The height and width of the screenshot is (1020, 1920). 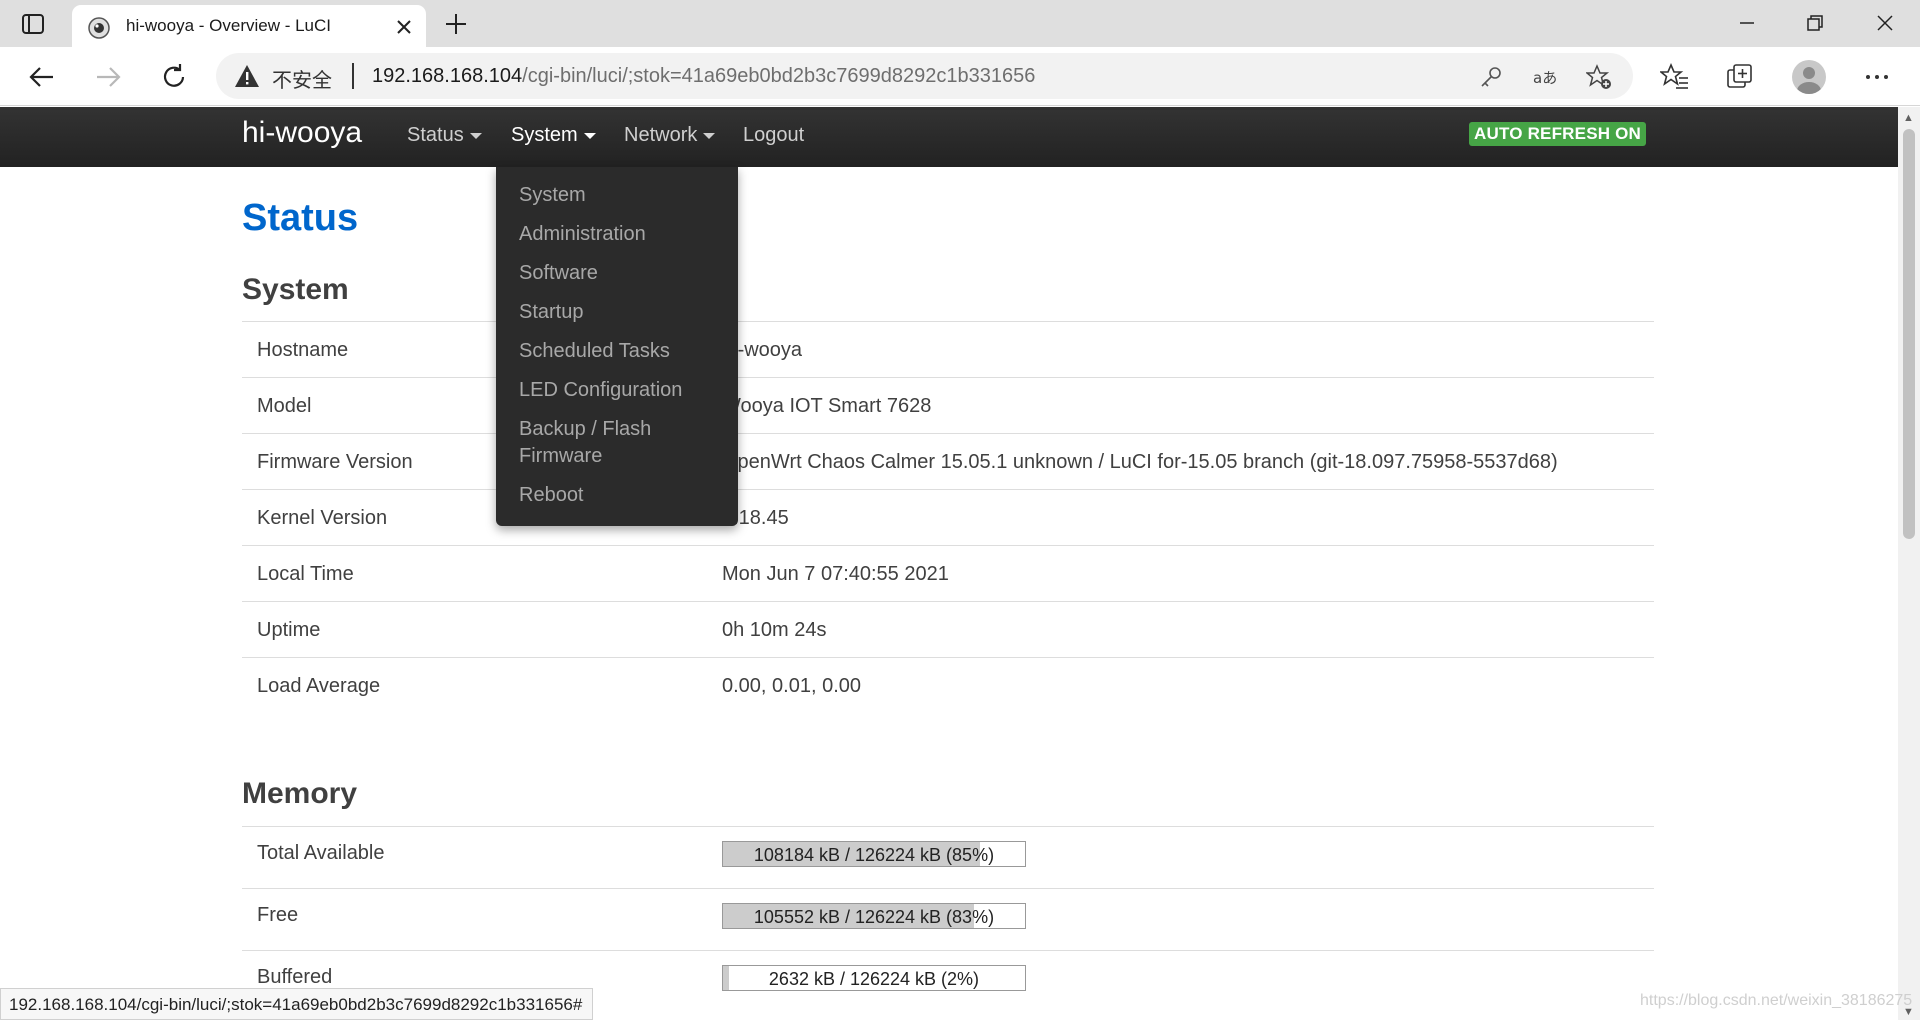 I want to click on table-row: Model Wooya IOT Smart 7628, so click(x=948, y=405).